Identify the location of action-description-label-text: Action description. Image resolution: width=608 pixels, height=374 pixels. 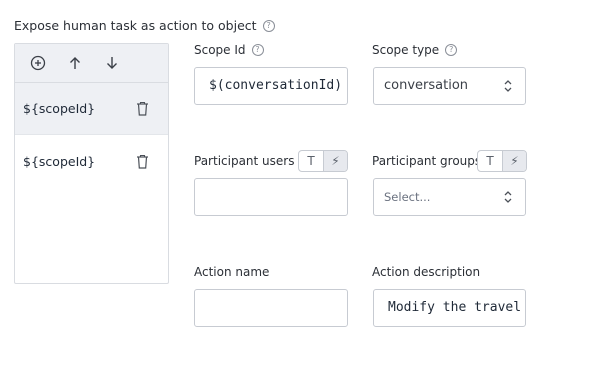
(426, 272).